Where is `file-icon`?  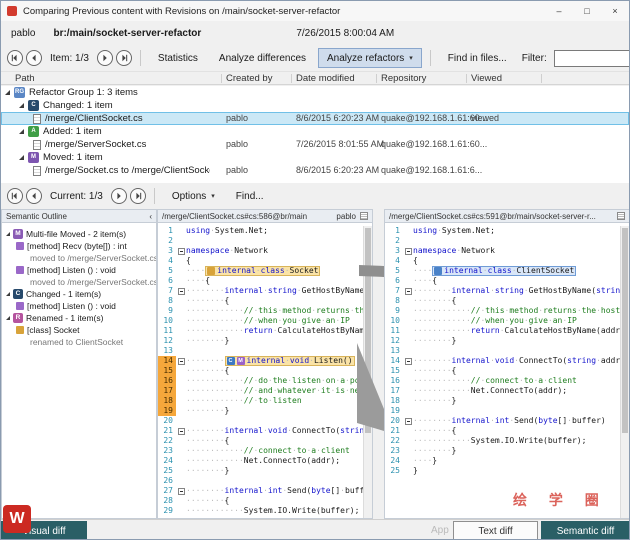 file-icon is located at coordinates (37, 144).